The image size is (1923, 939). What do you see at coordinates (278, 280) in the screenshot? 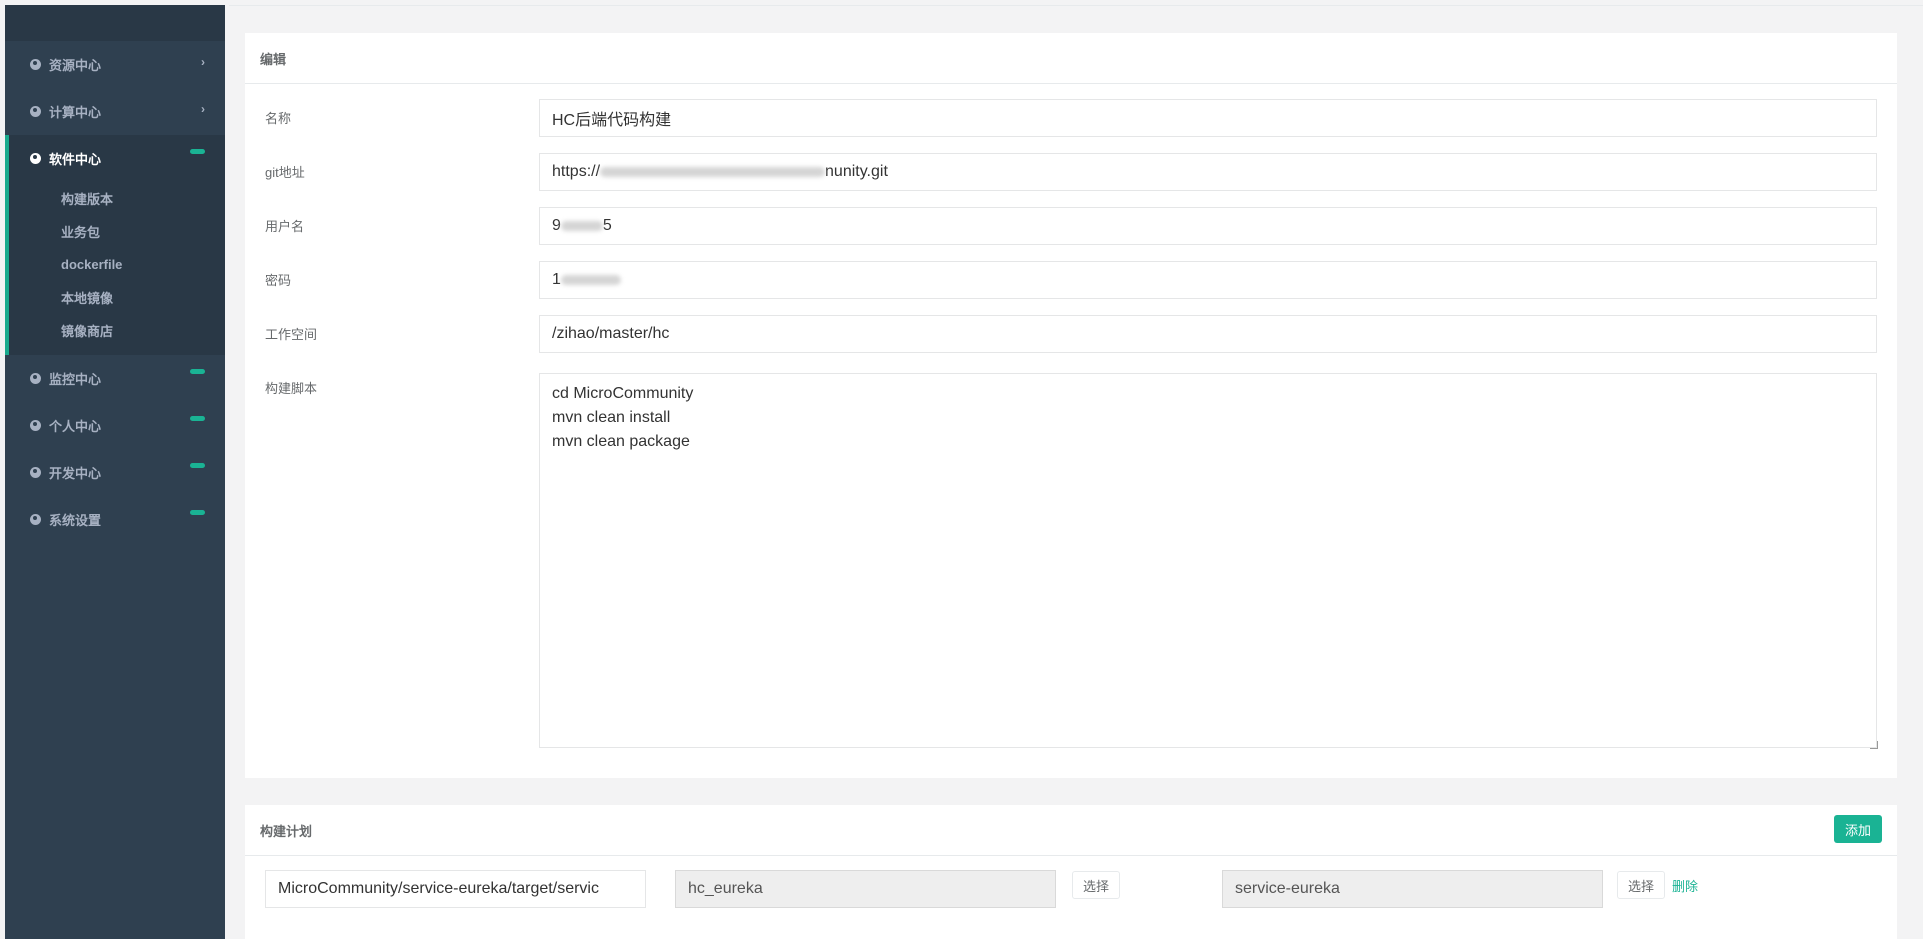
I see `password-label: 密码` at bounding box center [278, 280].